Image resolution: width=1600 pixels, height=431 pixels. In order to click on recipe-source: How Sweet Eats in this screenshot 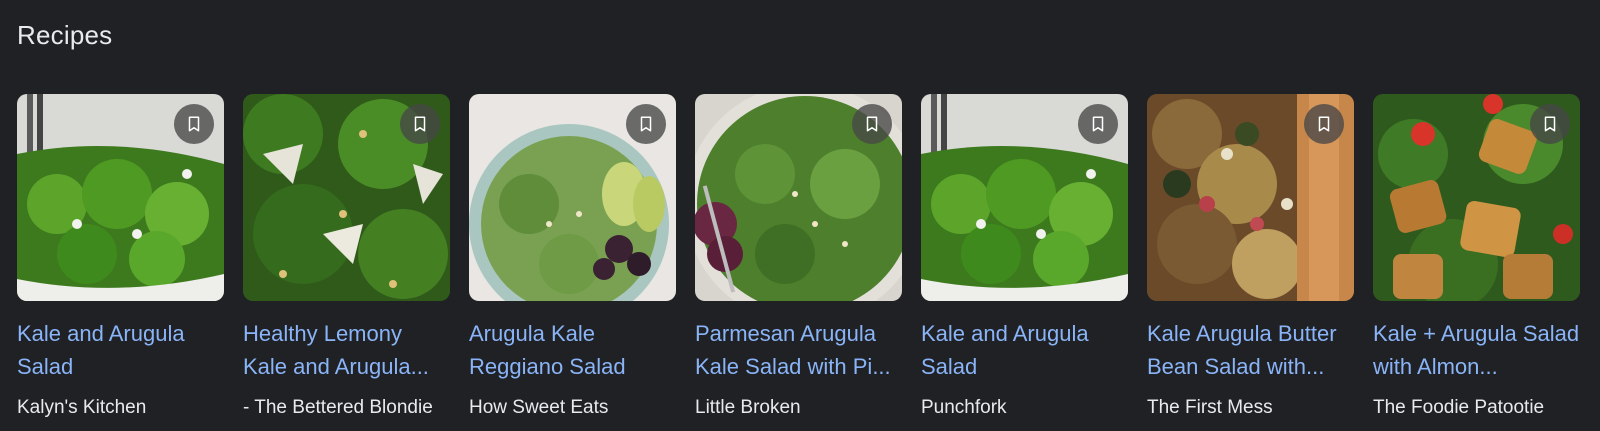, I will do `click(539, 407)`.